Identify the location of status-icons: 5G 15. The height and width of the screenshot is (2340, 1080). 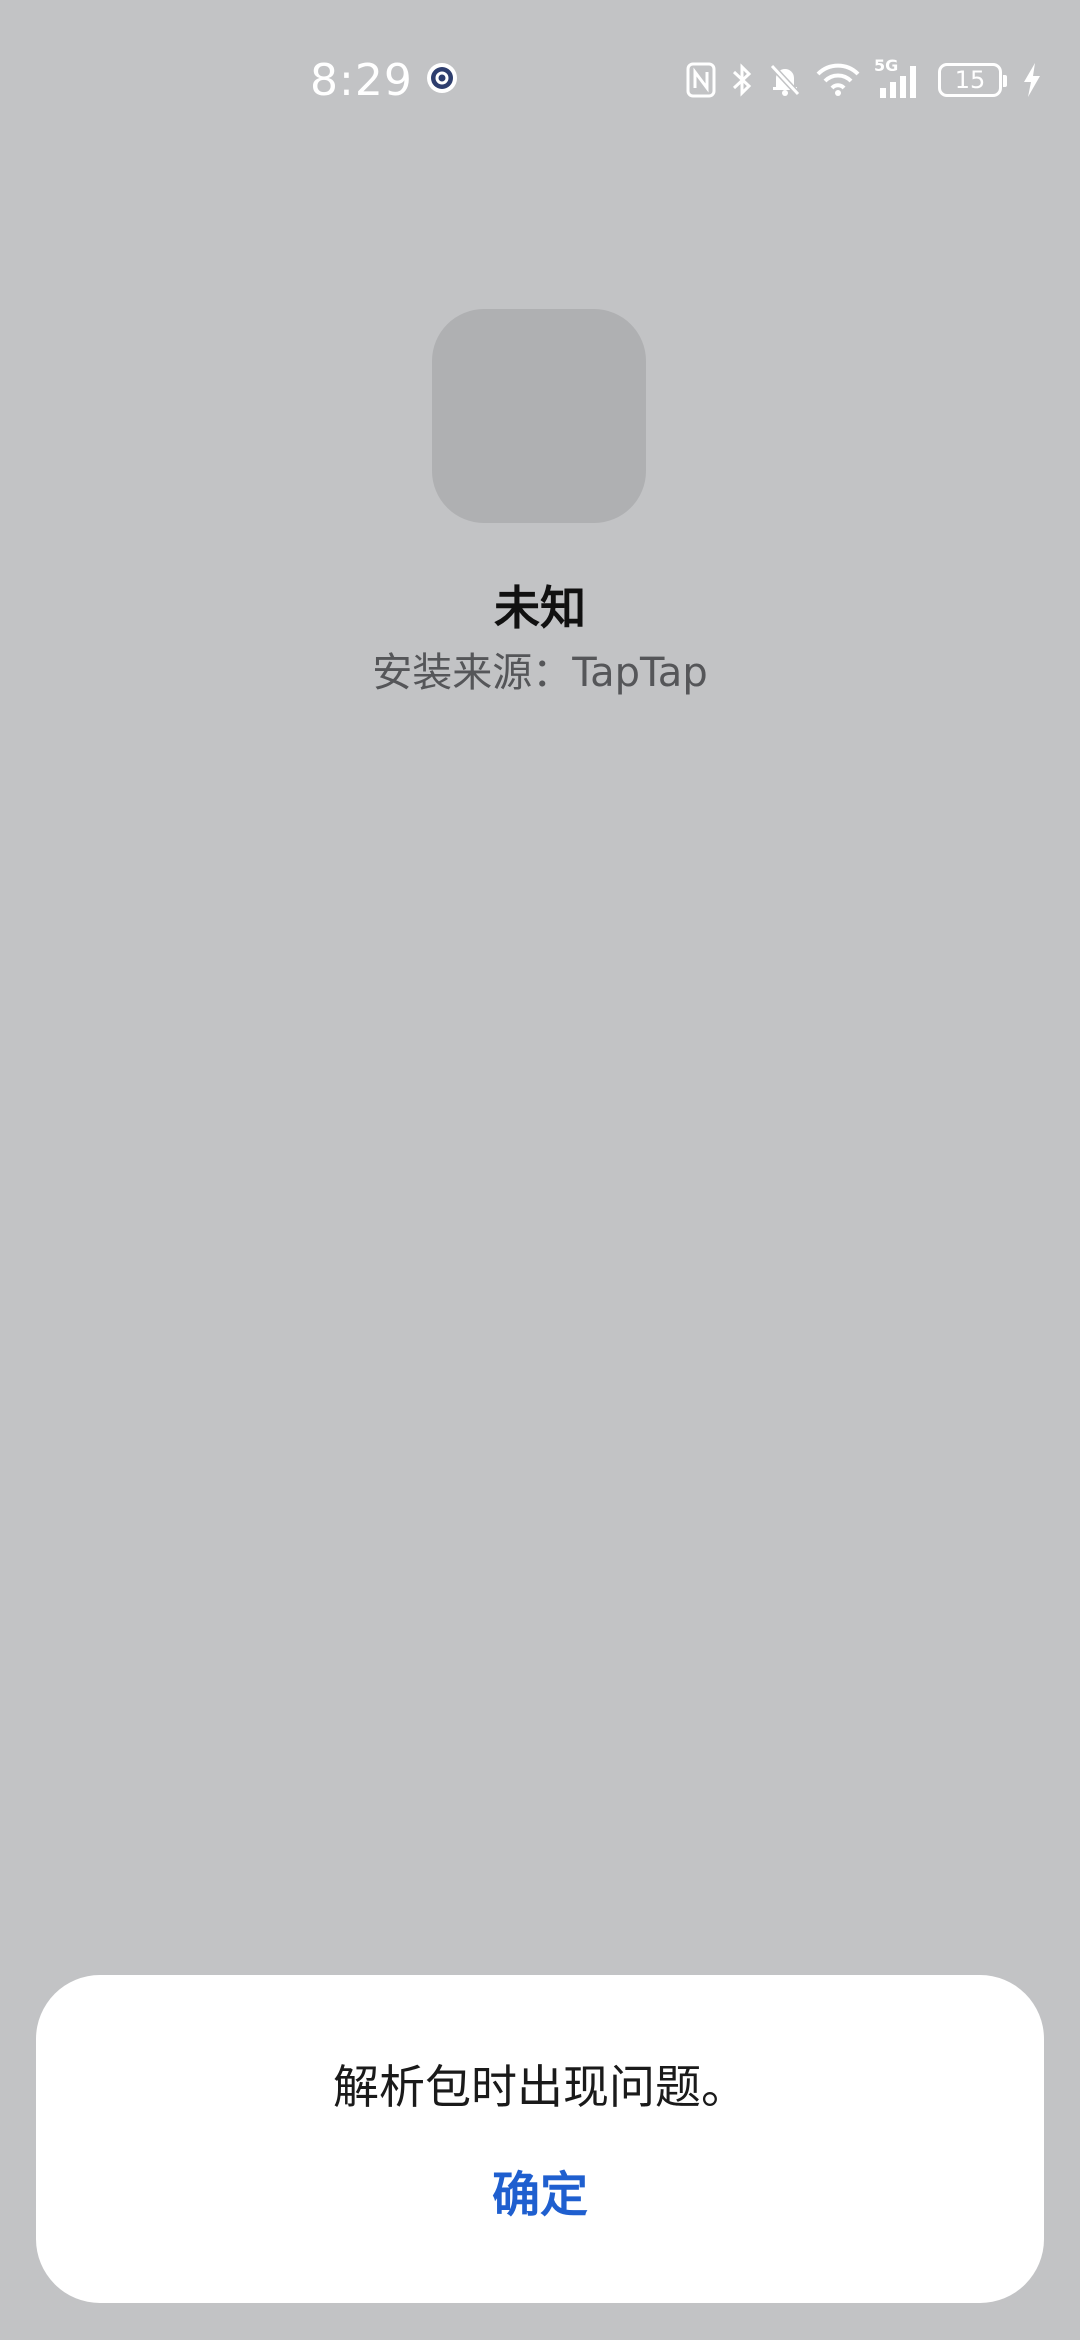
(864, 80).